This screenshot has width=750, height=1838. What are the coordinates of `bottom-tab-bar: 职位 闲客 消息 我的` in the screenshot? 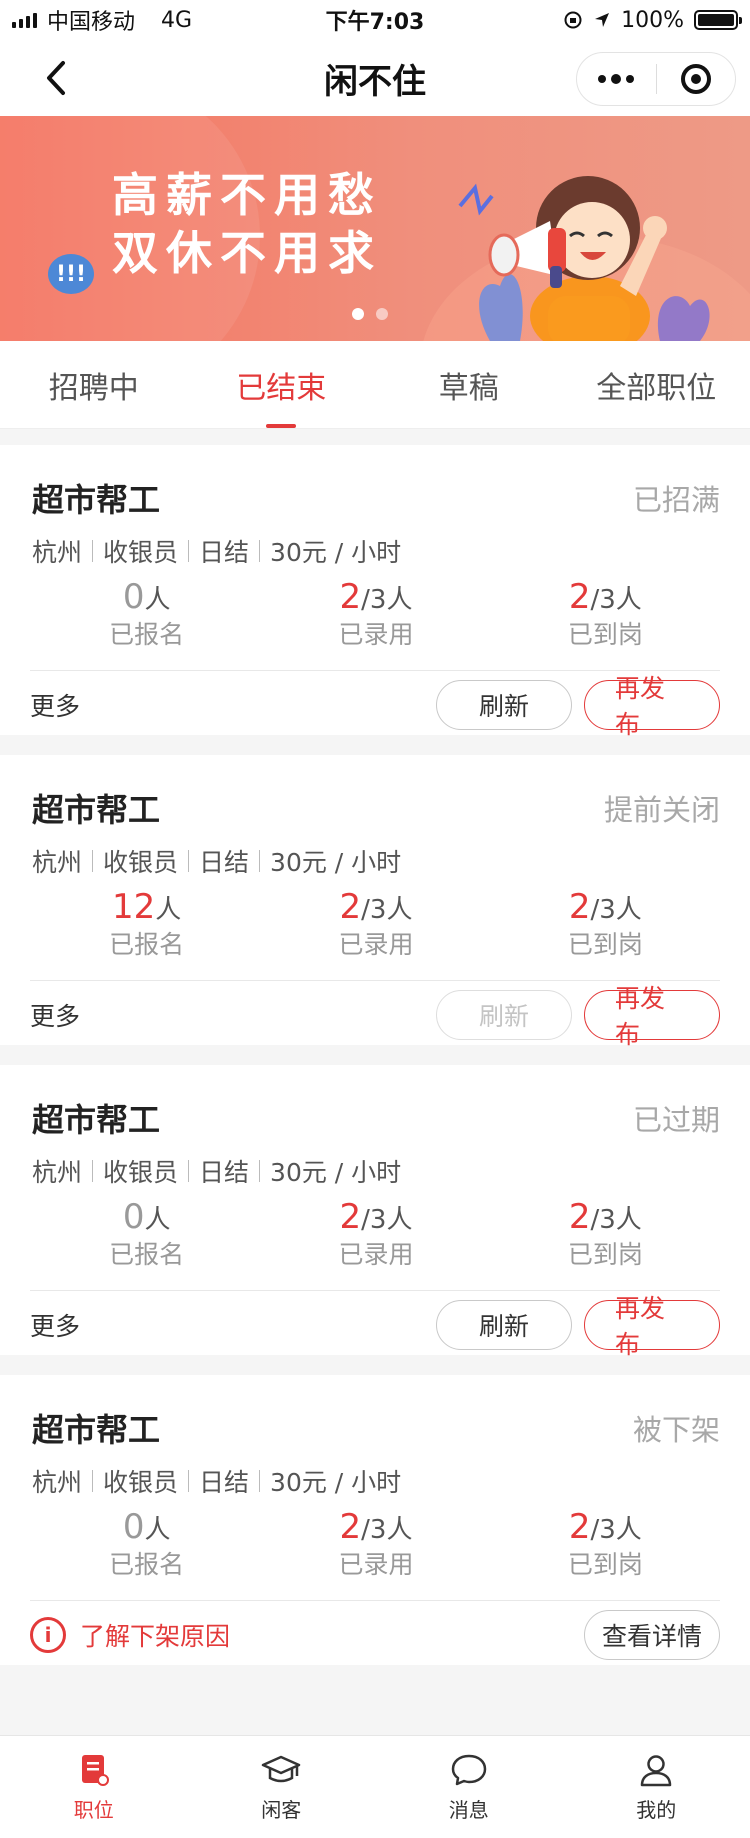 It's located at (375, 1786).